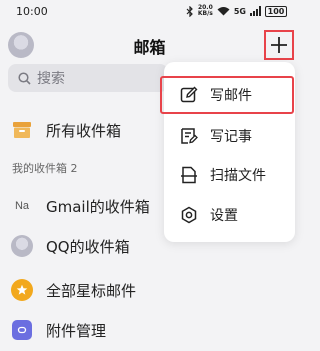  What do you see at coordinates (205, 10) in the screenshot?
I see `net-speed: 20.0 KB/s` at bounding box center [205, 10].